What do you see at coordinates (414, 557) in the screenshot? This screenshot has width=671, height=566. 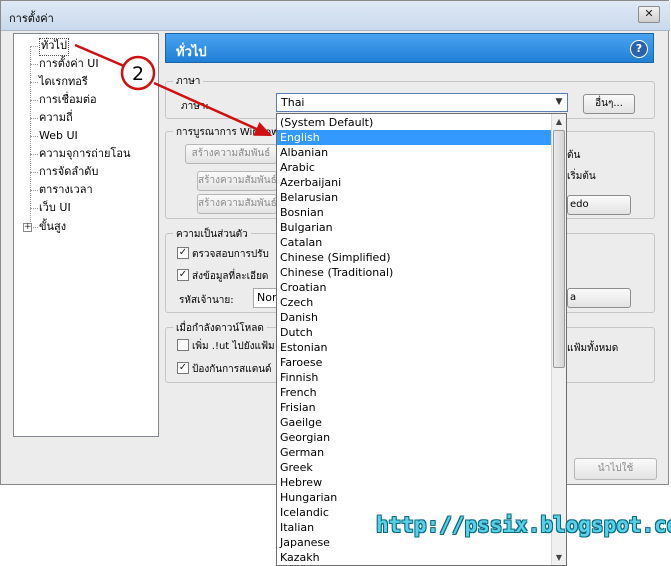 I see `language-option: Kazakh` at bounding box center [414, 557].